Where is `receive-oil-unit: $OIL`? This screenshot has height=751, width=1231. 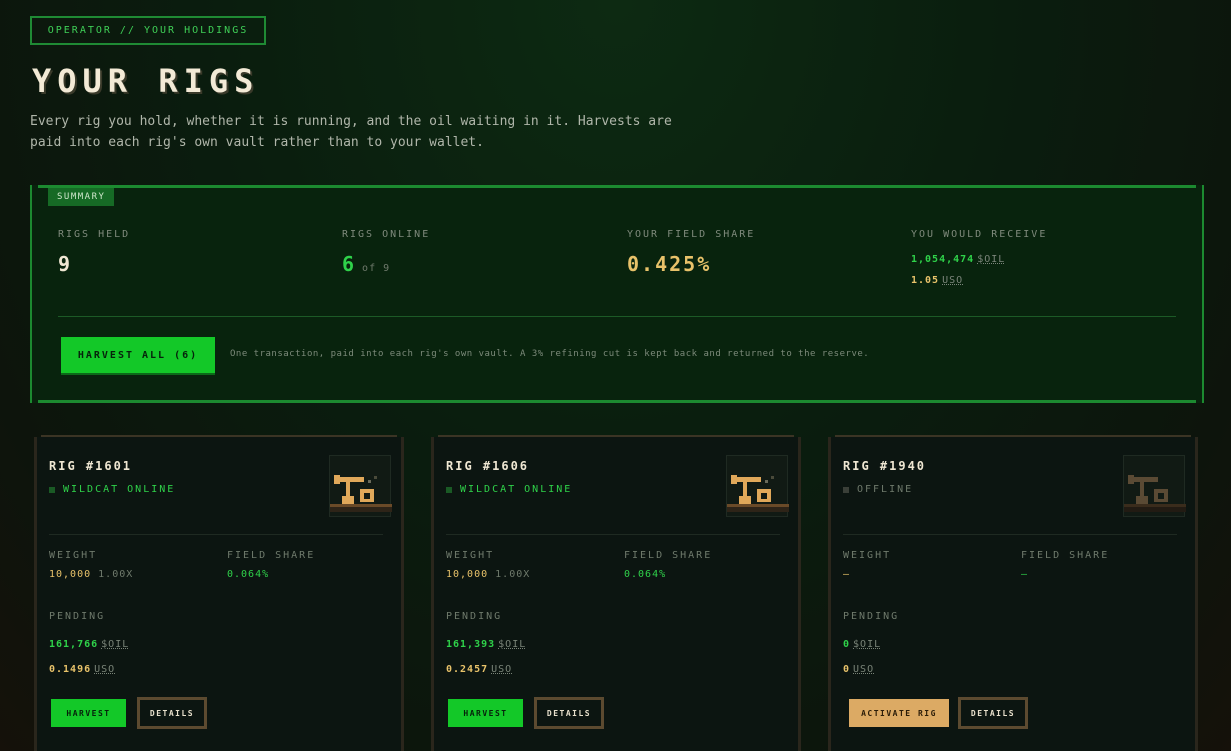
receive-oil-unit: $OIL is located at coordinates (991, 259).